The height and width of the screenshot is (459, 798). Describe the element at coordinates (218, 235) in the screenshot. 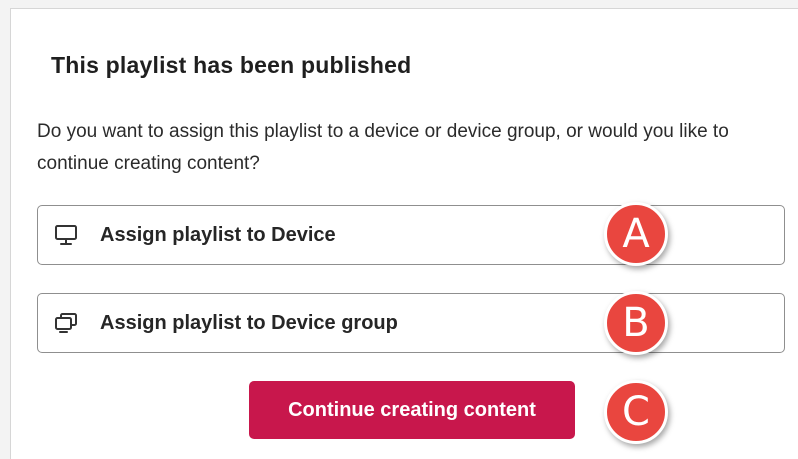

I see `assign-device-label: Assign playlist to Device` at that location.